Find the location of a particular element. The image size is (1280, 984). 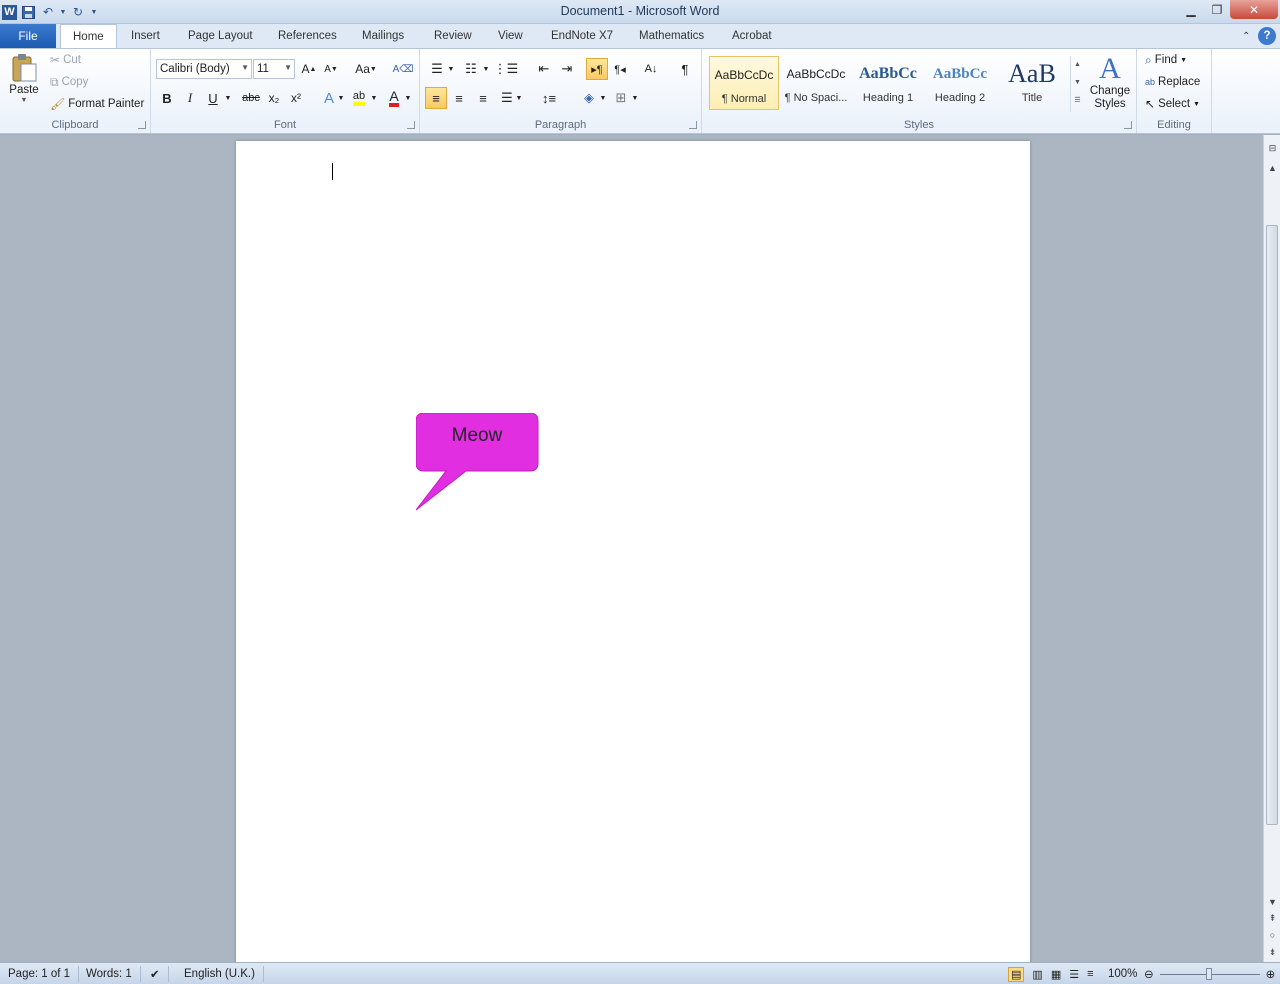

font-family-combo: Calibri (Body) ▼ is located at coordinates (204, 69).